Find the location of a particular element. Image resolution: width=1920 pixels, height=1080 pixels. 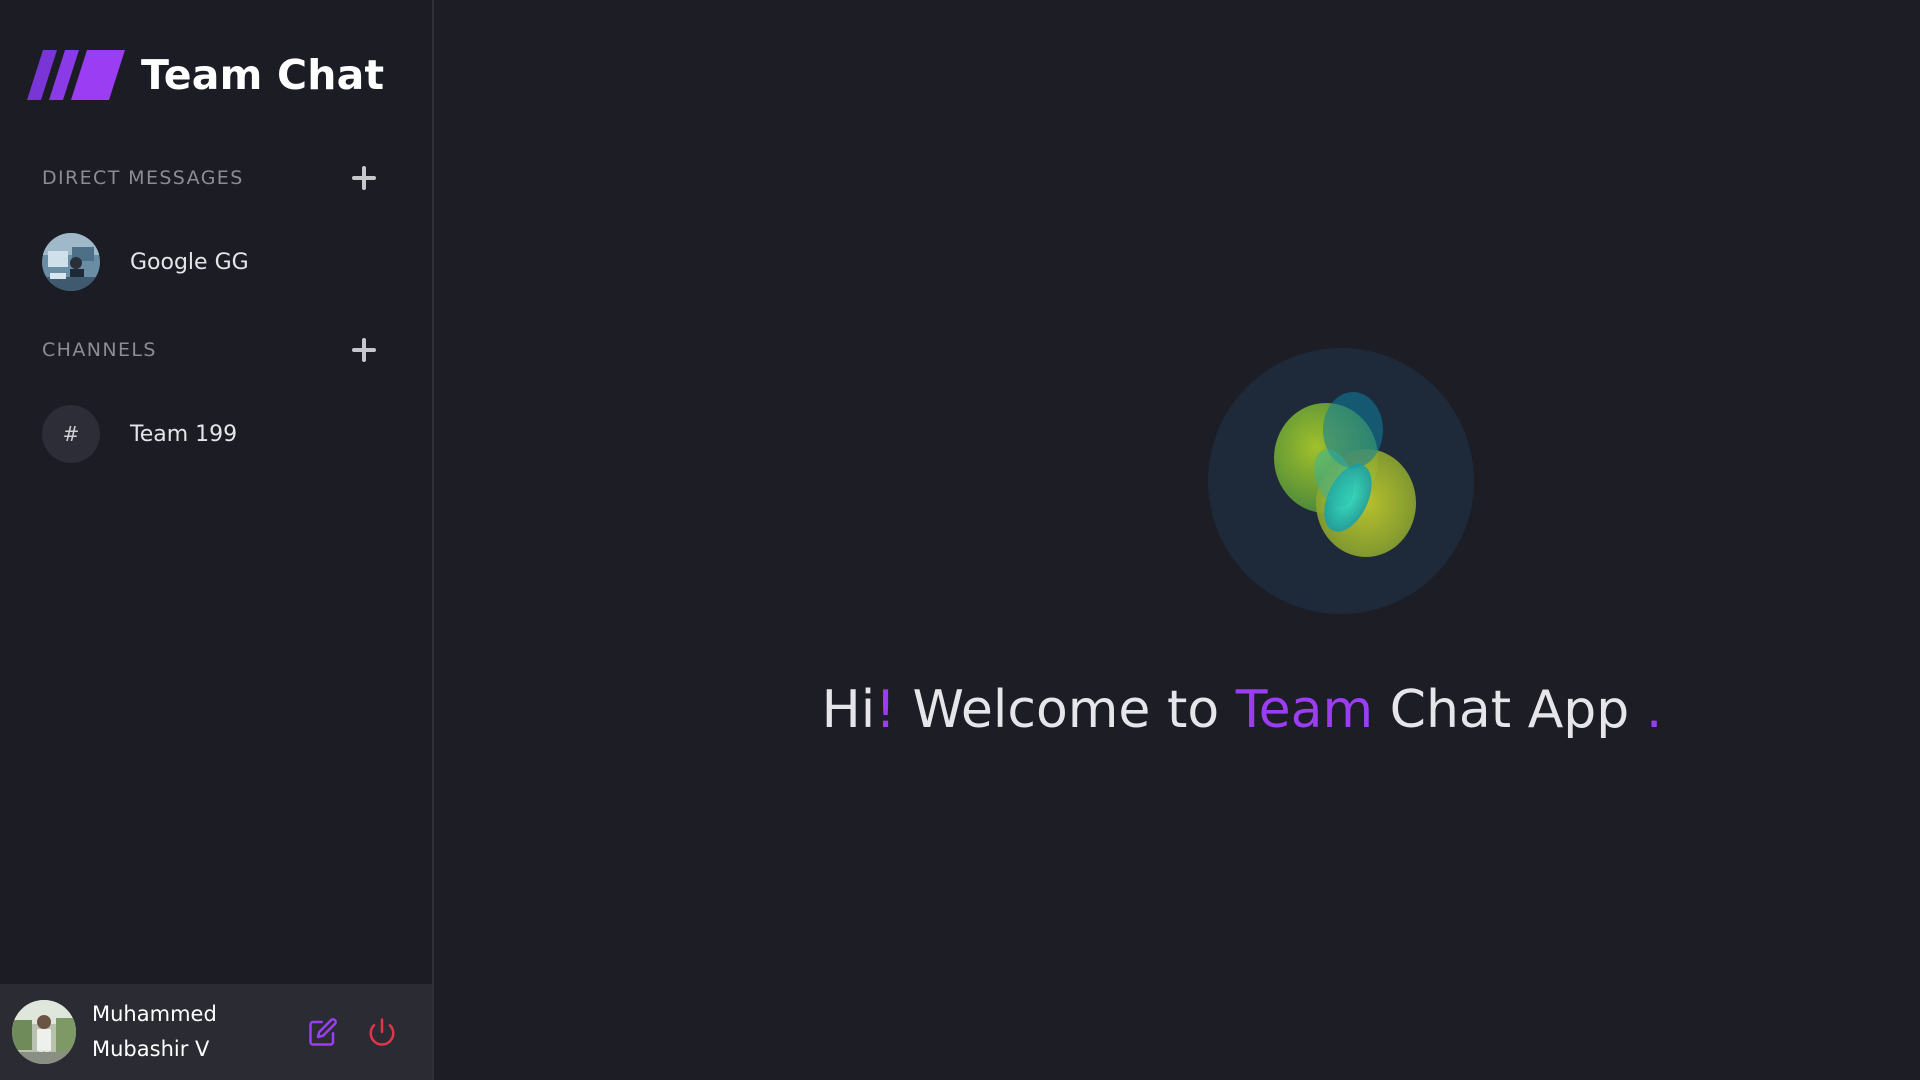

welcome-app-text: Chat App is located at coordinates (1509, 710).